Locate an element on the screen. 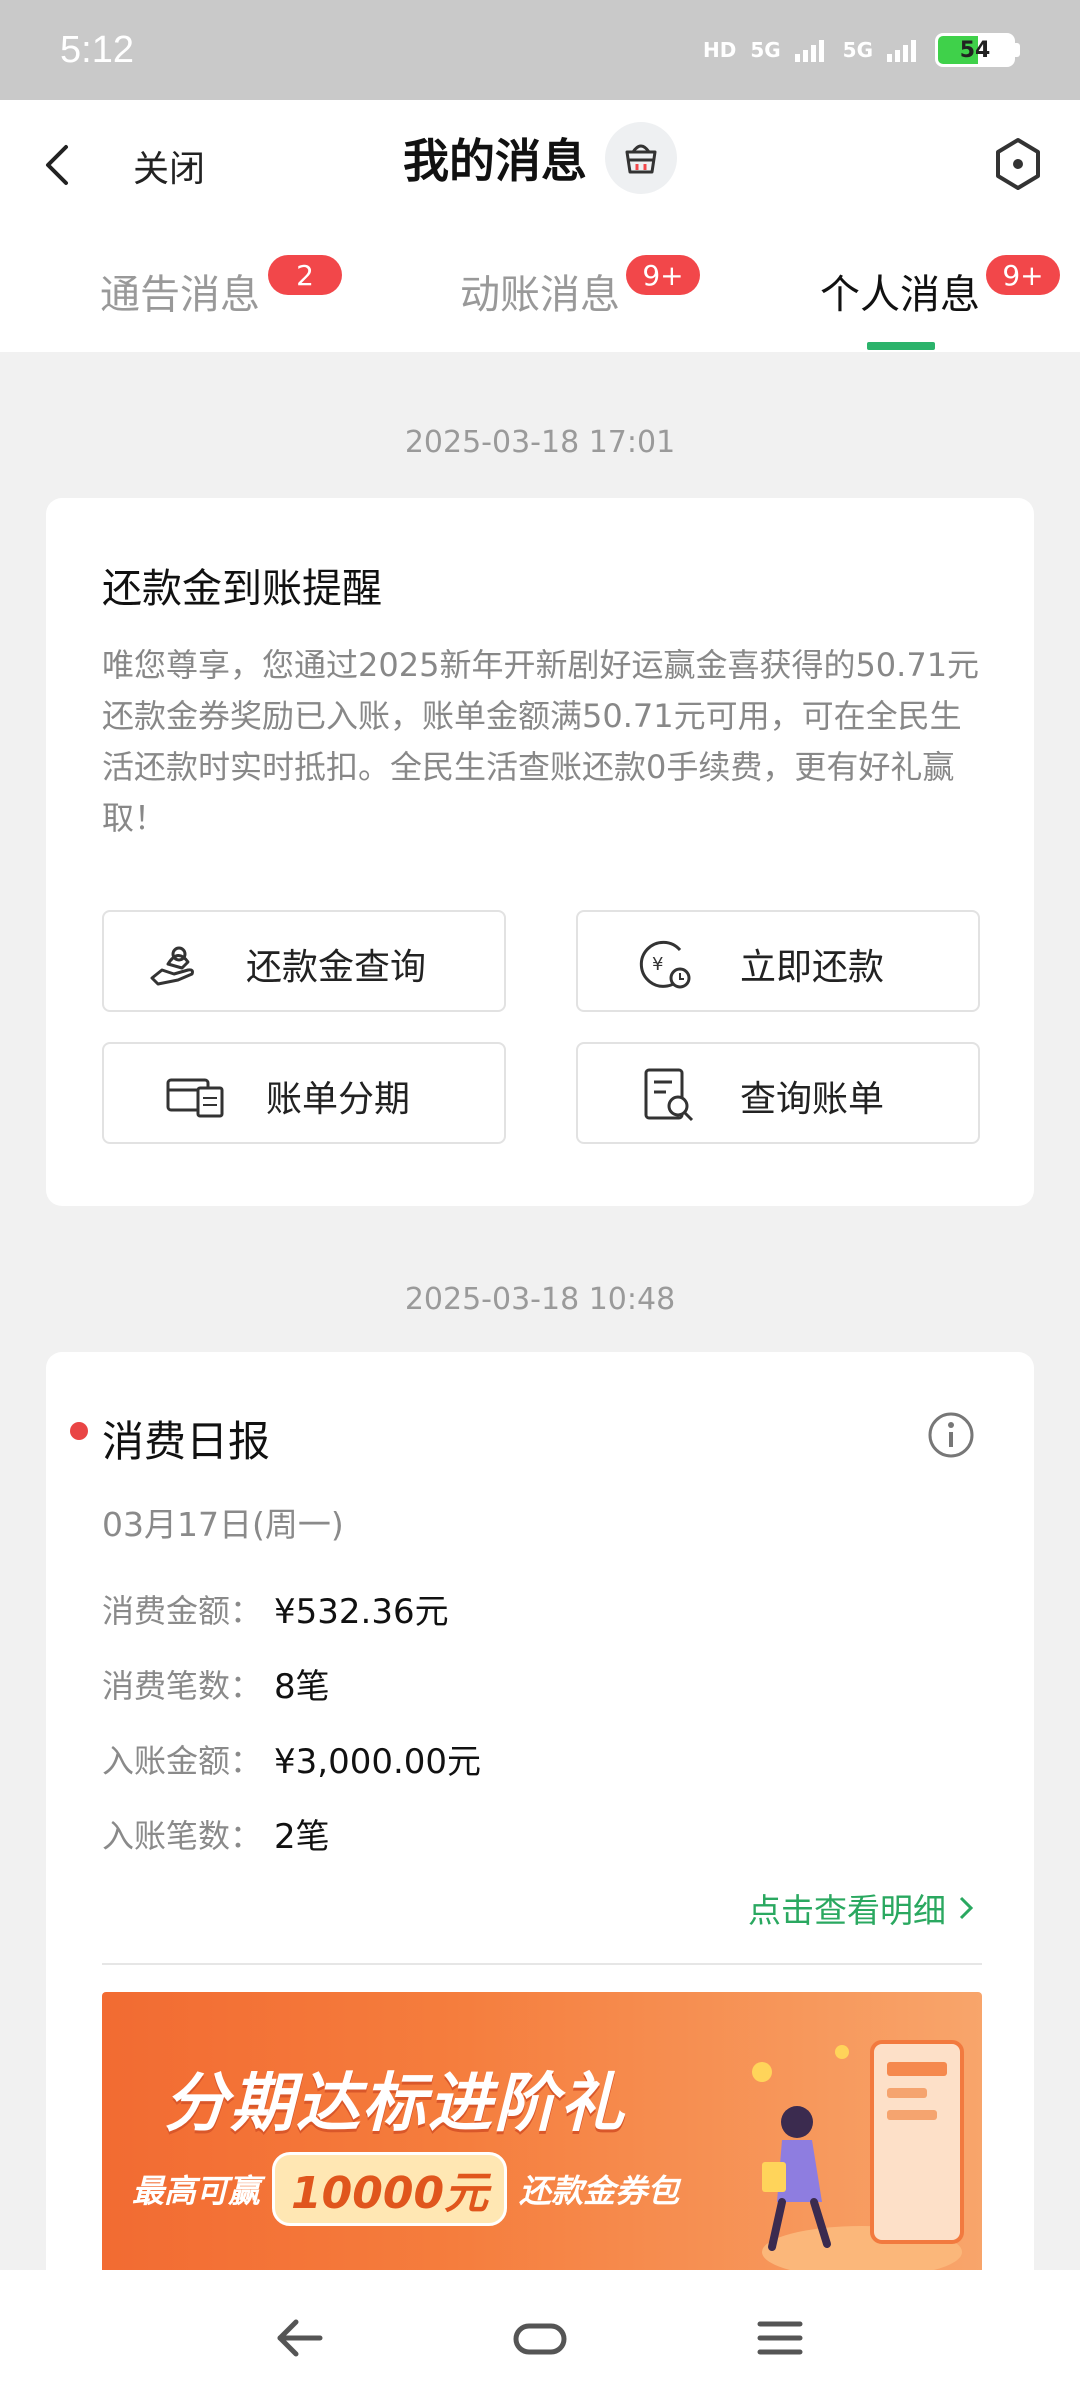 The width and height of the screenshot is (1080, 2400). status-bar: 5:12 HD 5G 5G 54 is located at coordinates (540, 50).